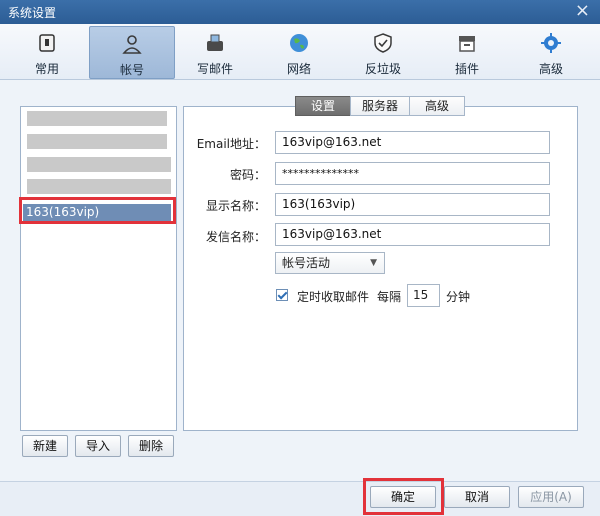  Describe the element at coordinates (45, 446) in the screenshot. I see `new-account-button: 新建` at that location.